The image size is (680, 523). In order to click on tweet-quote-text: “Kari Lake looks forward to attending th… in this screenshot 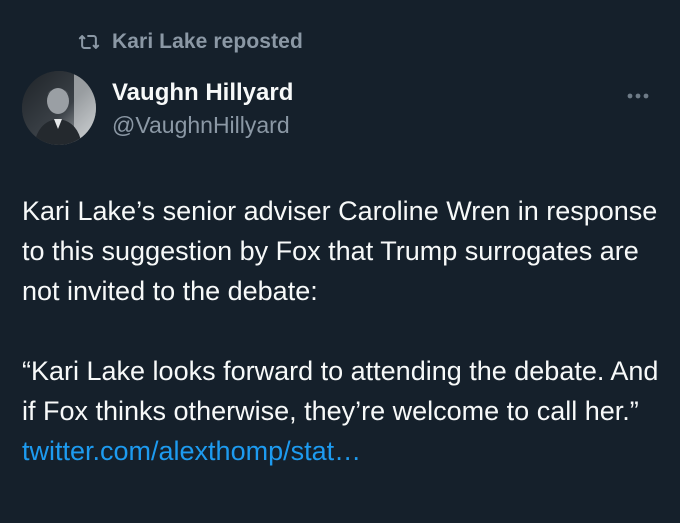, I will do `click(340, 391)`.